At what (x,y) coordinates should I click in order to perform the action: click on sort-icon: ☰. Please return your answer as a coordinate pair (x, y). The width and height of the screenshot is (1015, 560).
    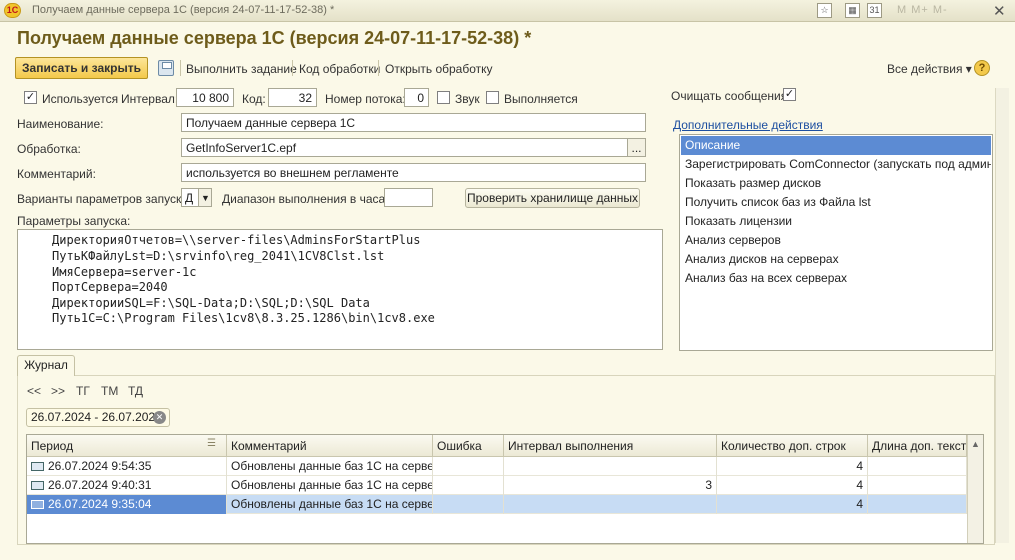
    Looking at the image, I should click on (213, 444).